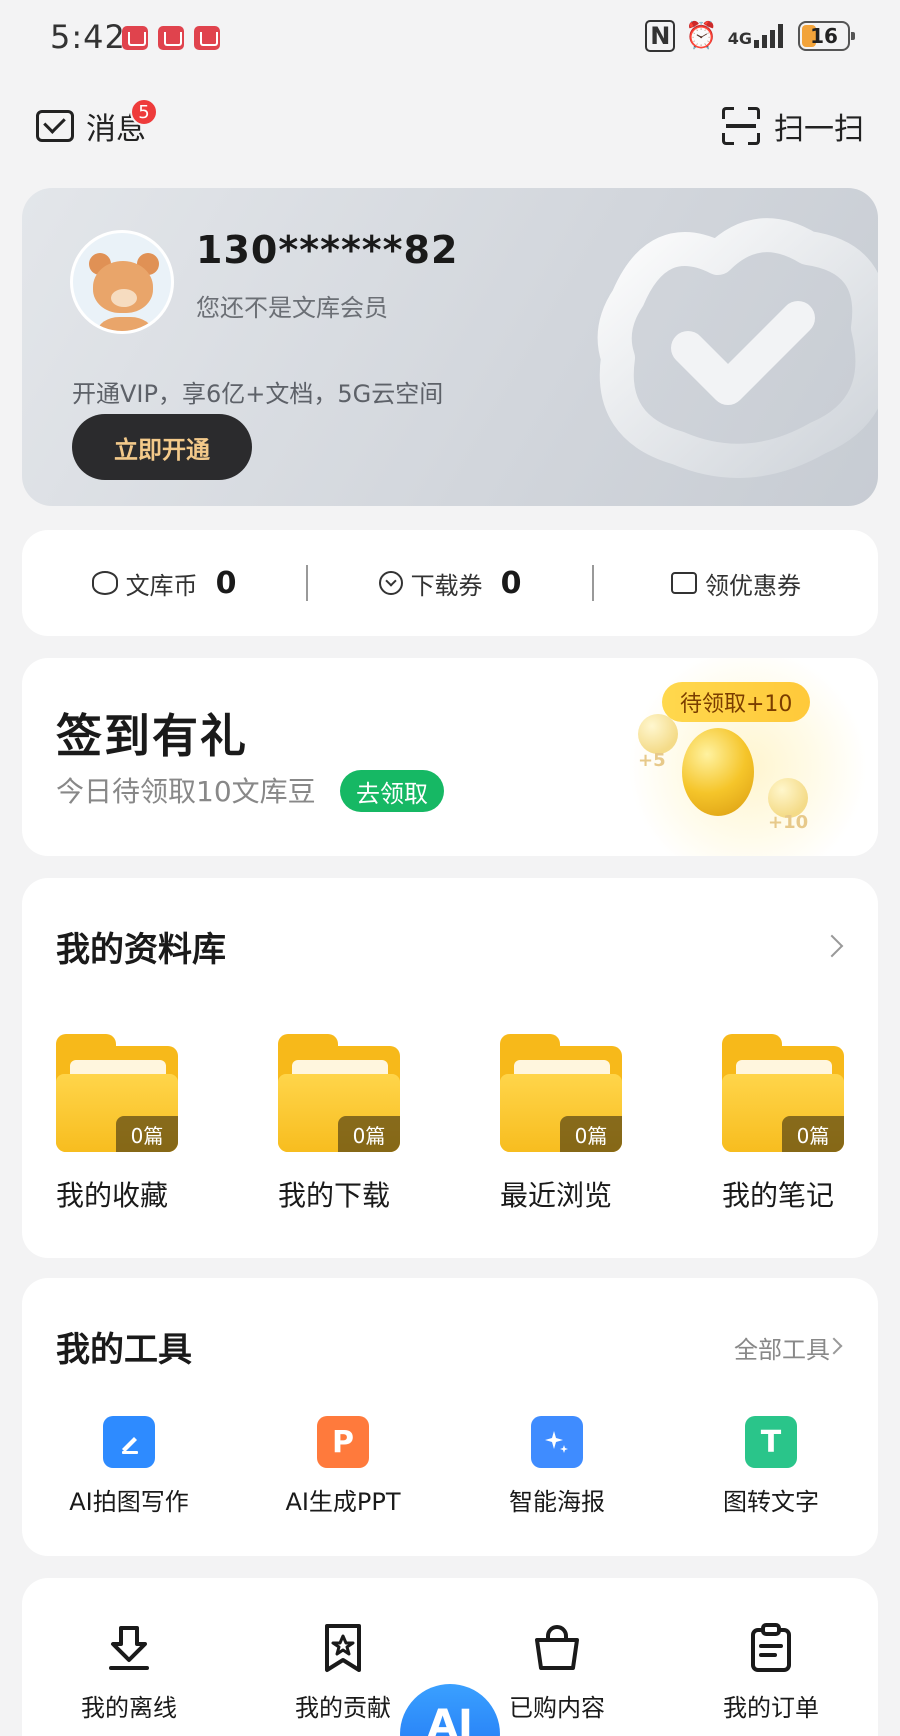  What do you see at coordinates (258, 394) in the screenshot?
I see `vip-promo-text: 开通VIP，享6亿+文档，5G云空间` at bounding box center [258, 394].